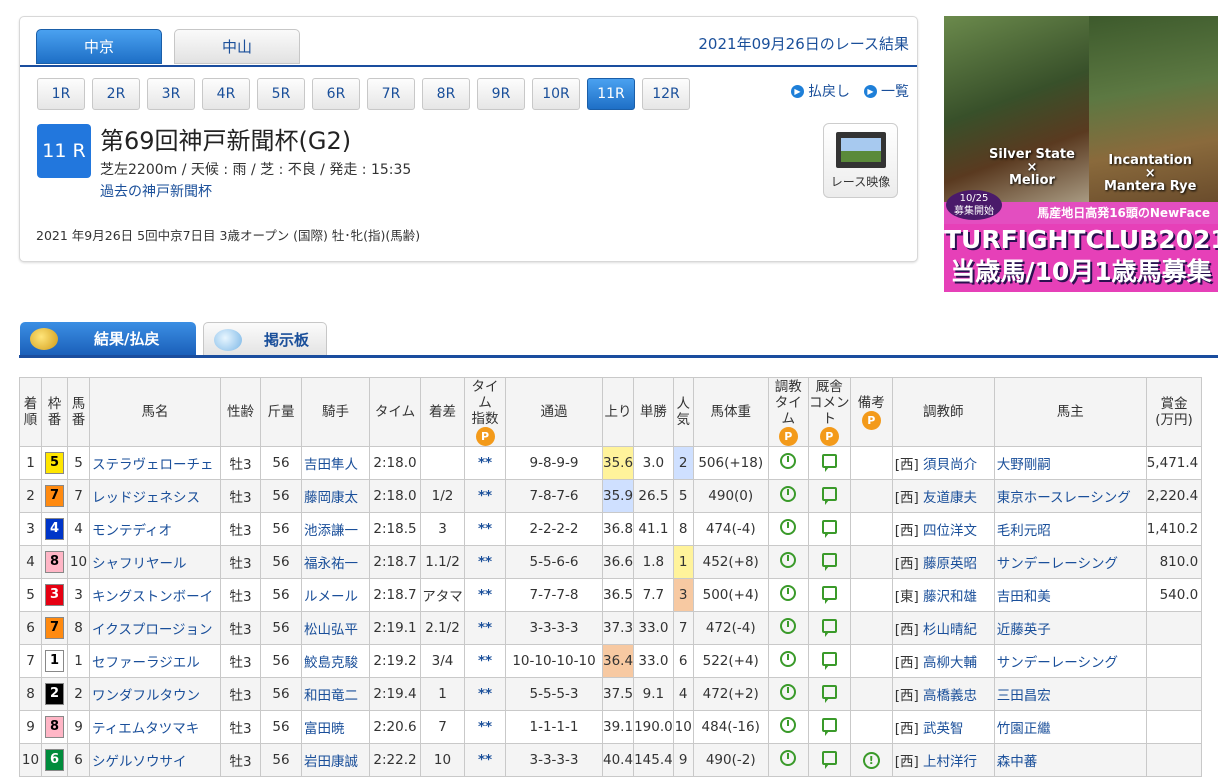  Describe the element at coordinates (171, 94) in the screenshot. I see `race-tab-3r: 3R` at that location.